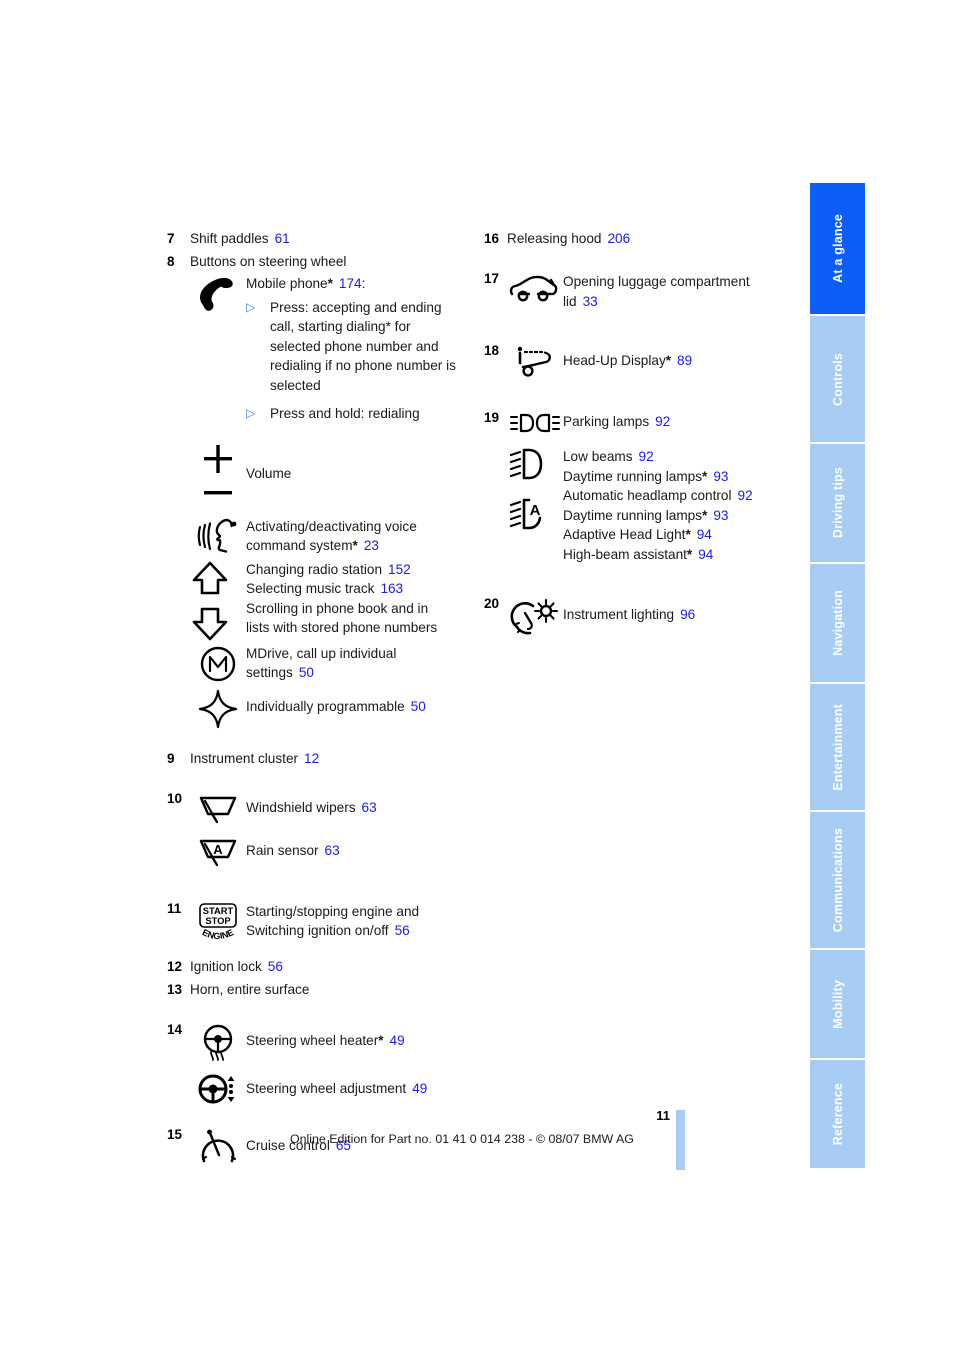  I want to click on sidebar-tab-label: Communications, so click(837, 880).